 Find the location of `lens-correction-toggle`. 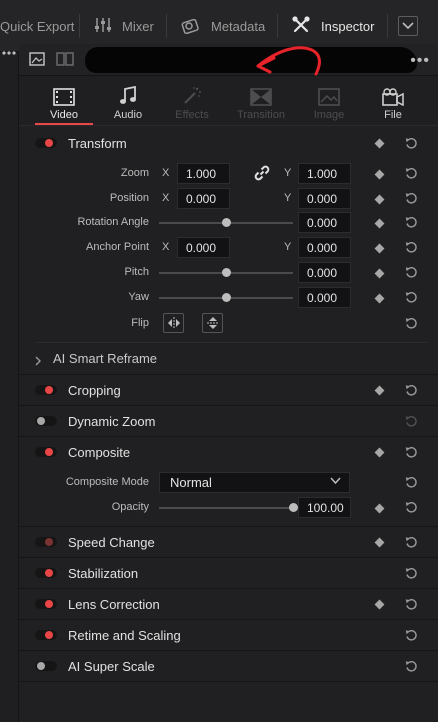

lens-correction-toggle is located at coordinates (46, 604).